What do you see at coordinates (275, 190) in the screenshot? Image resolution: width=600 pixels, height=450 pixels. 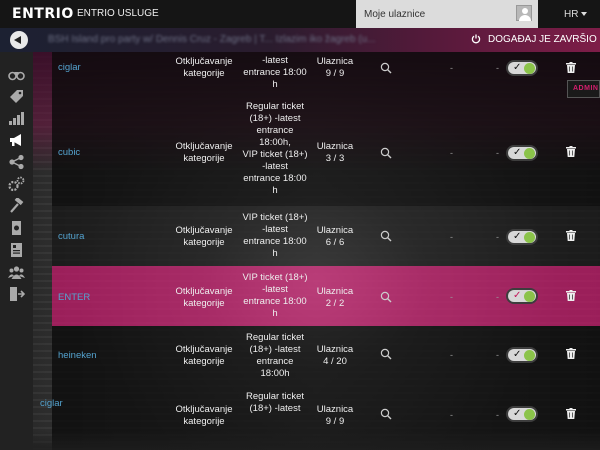 I see `ticket-line: h` at bounding box center [275, 190].